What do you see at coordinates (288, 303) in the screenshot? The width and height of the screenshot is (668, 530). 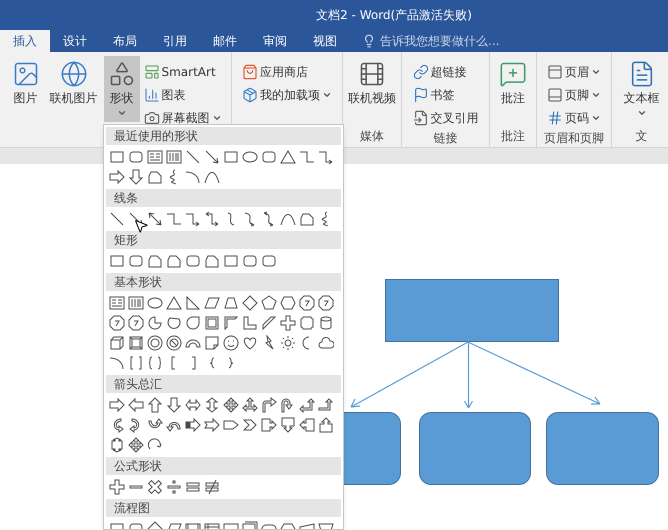 I see `hexagon-icon` at bounding box center [288, 303].